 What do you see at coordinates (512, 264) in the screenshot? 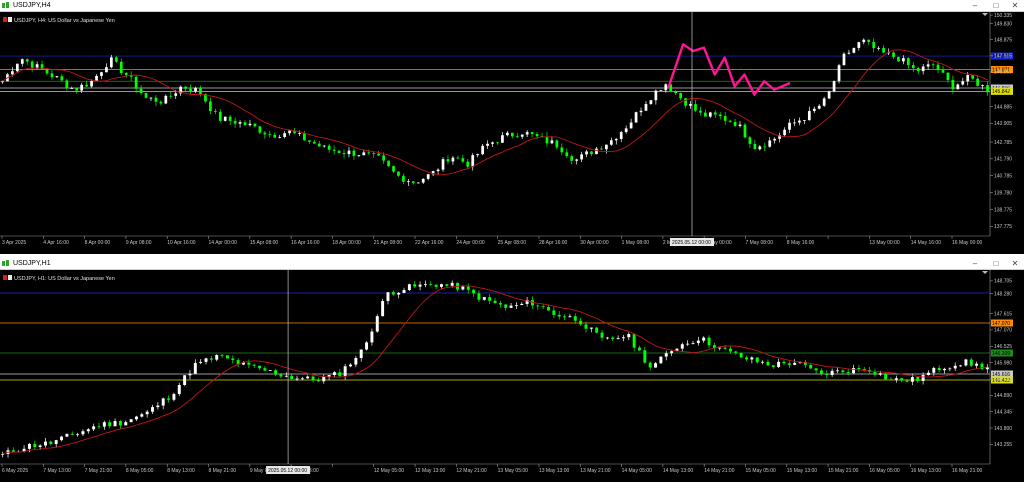
I see `window-titlebar: USDJPY,H1 – □ ✕` at bounding box center [512, 264].